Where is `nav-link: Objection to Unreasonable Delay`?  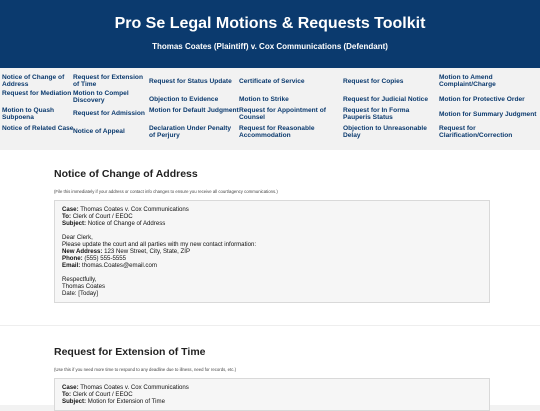 nav-link: Objection to Unreasonable Delay is located at coordinates (387, 132).